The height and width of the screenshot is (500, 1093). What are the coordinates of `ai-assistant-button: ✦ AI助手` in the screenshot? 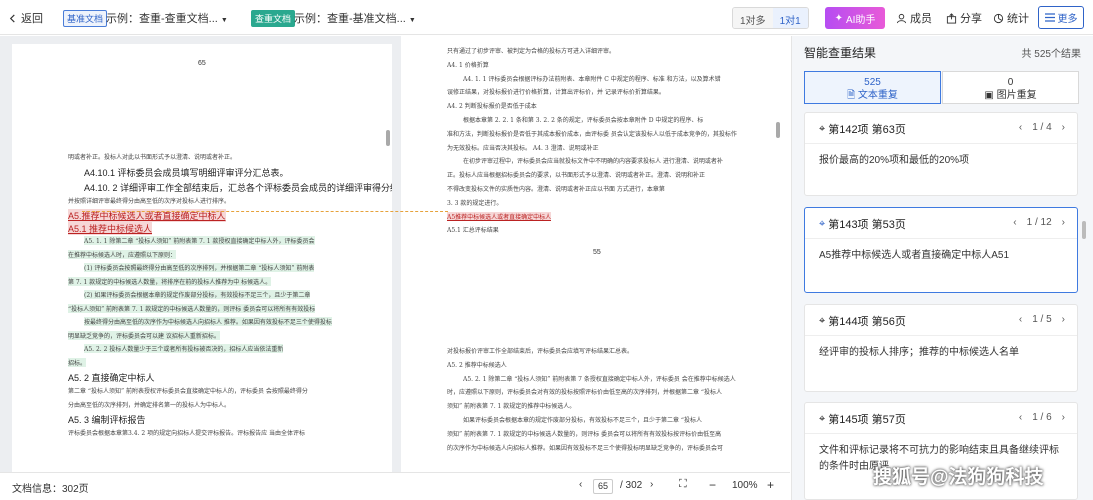 It's located at (855, 18).